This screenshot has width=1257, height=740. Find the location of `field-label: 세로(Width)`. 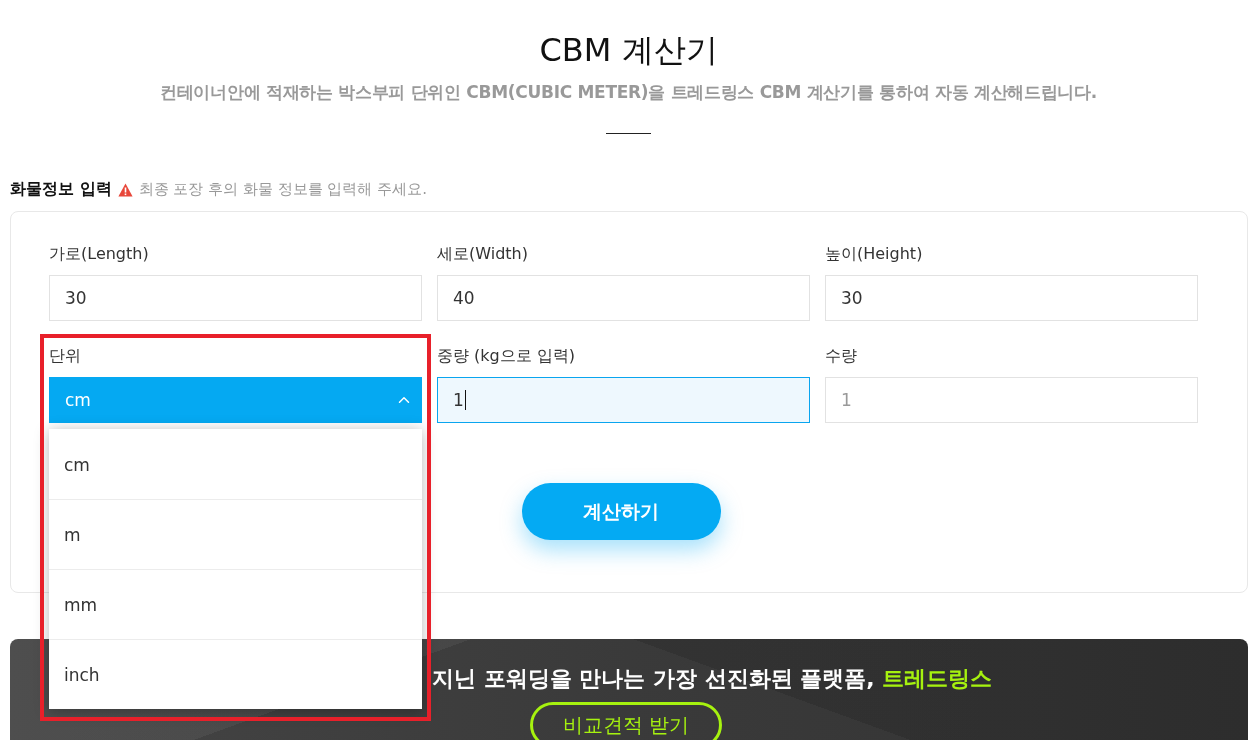

field-label: 세로(Width) is located at coordinates (482, 254).